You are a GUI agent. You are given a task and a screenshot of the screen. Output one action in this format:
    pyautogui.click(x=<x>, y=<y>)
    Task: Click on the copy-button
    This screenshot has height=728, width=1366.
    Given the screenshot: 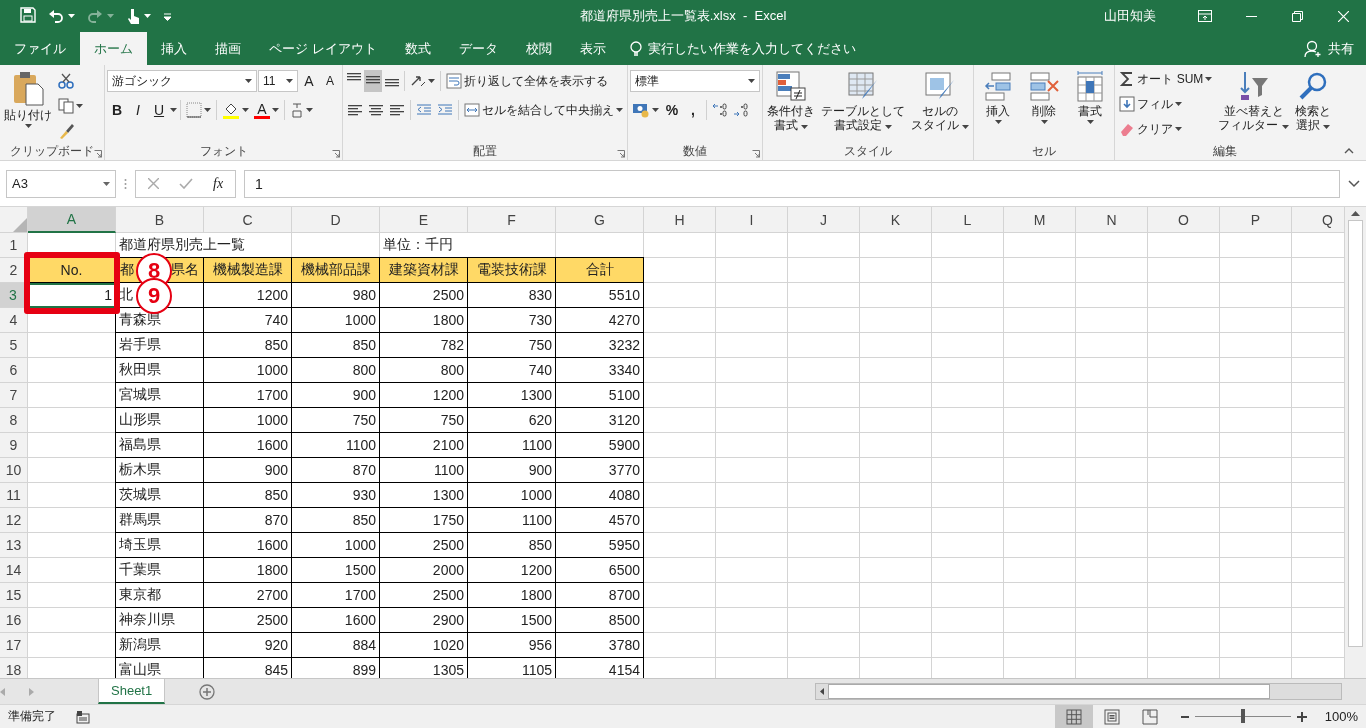 What is the action you would take?
    pyautogui.click(x=70, y=106)
    